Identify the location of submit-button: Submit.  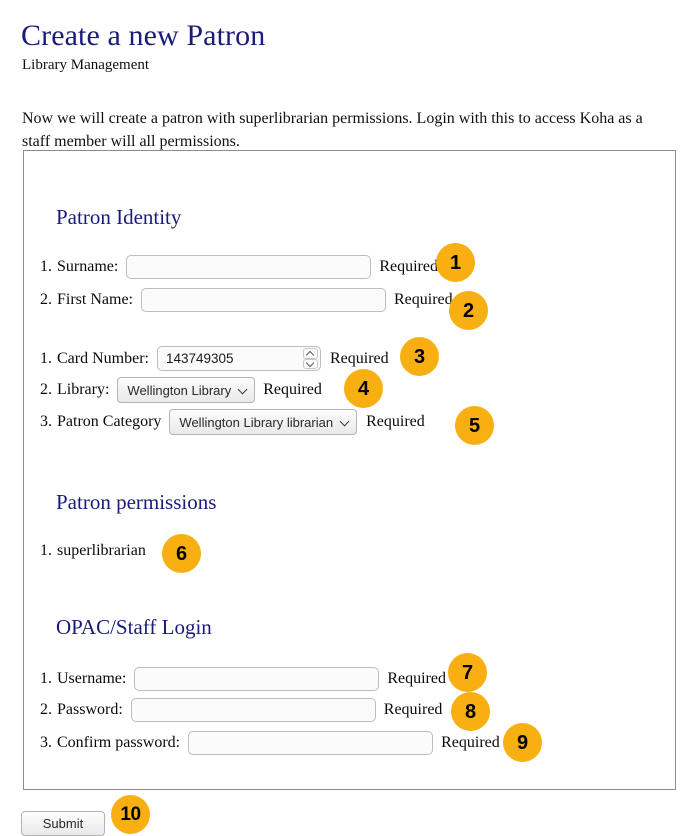
(63, 823).